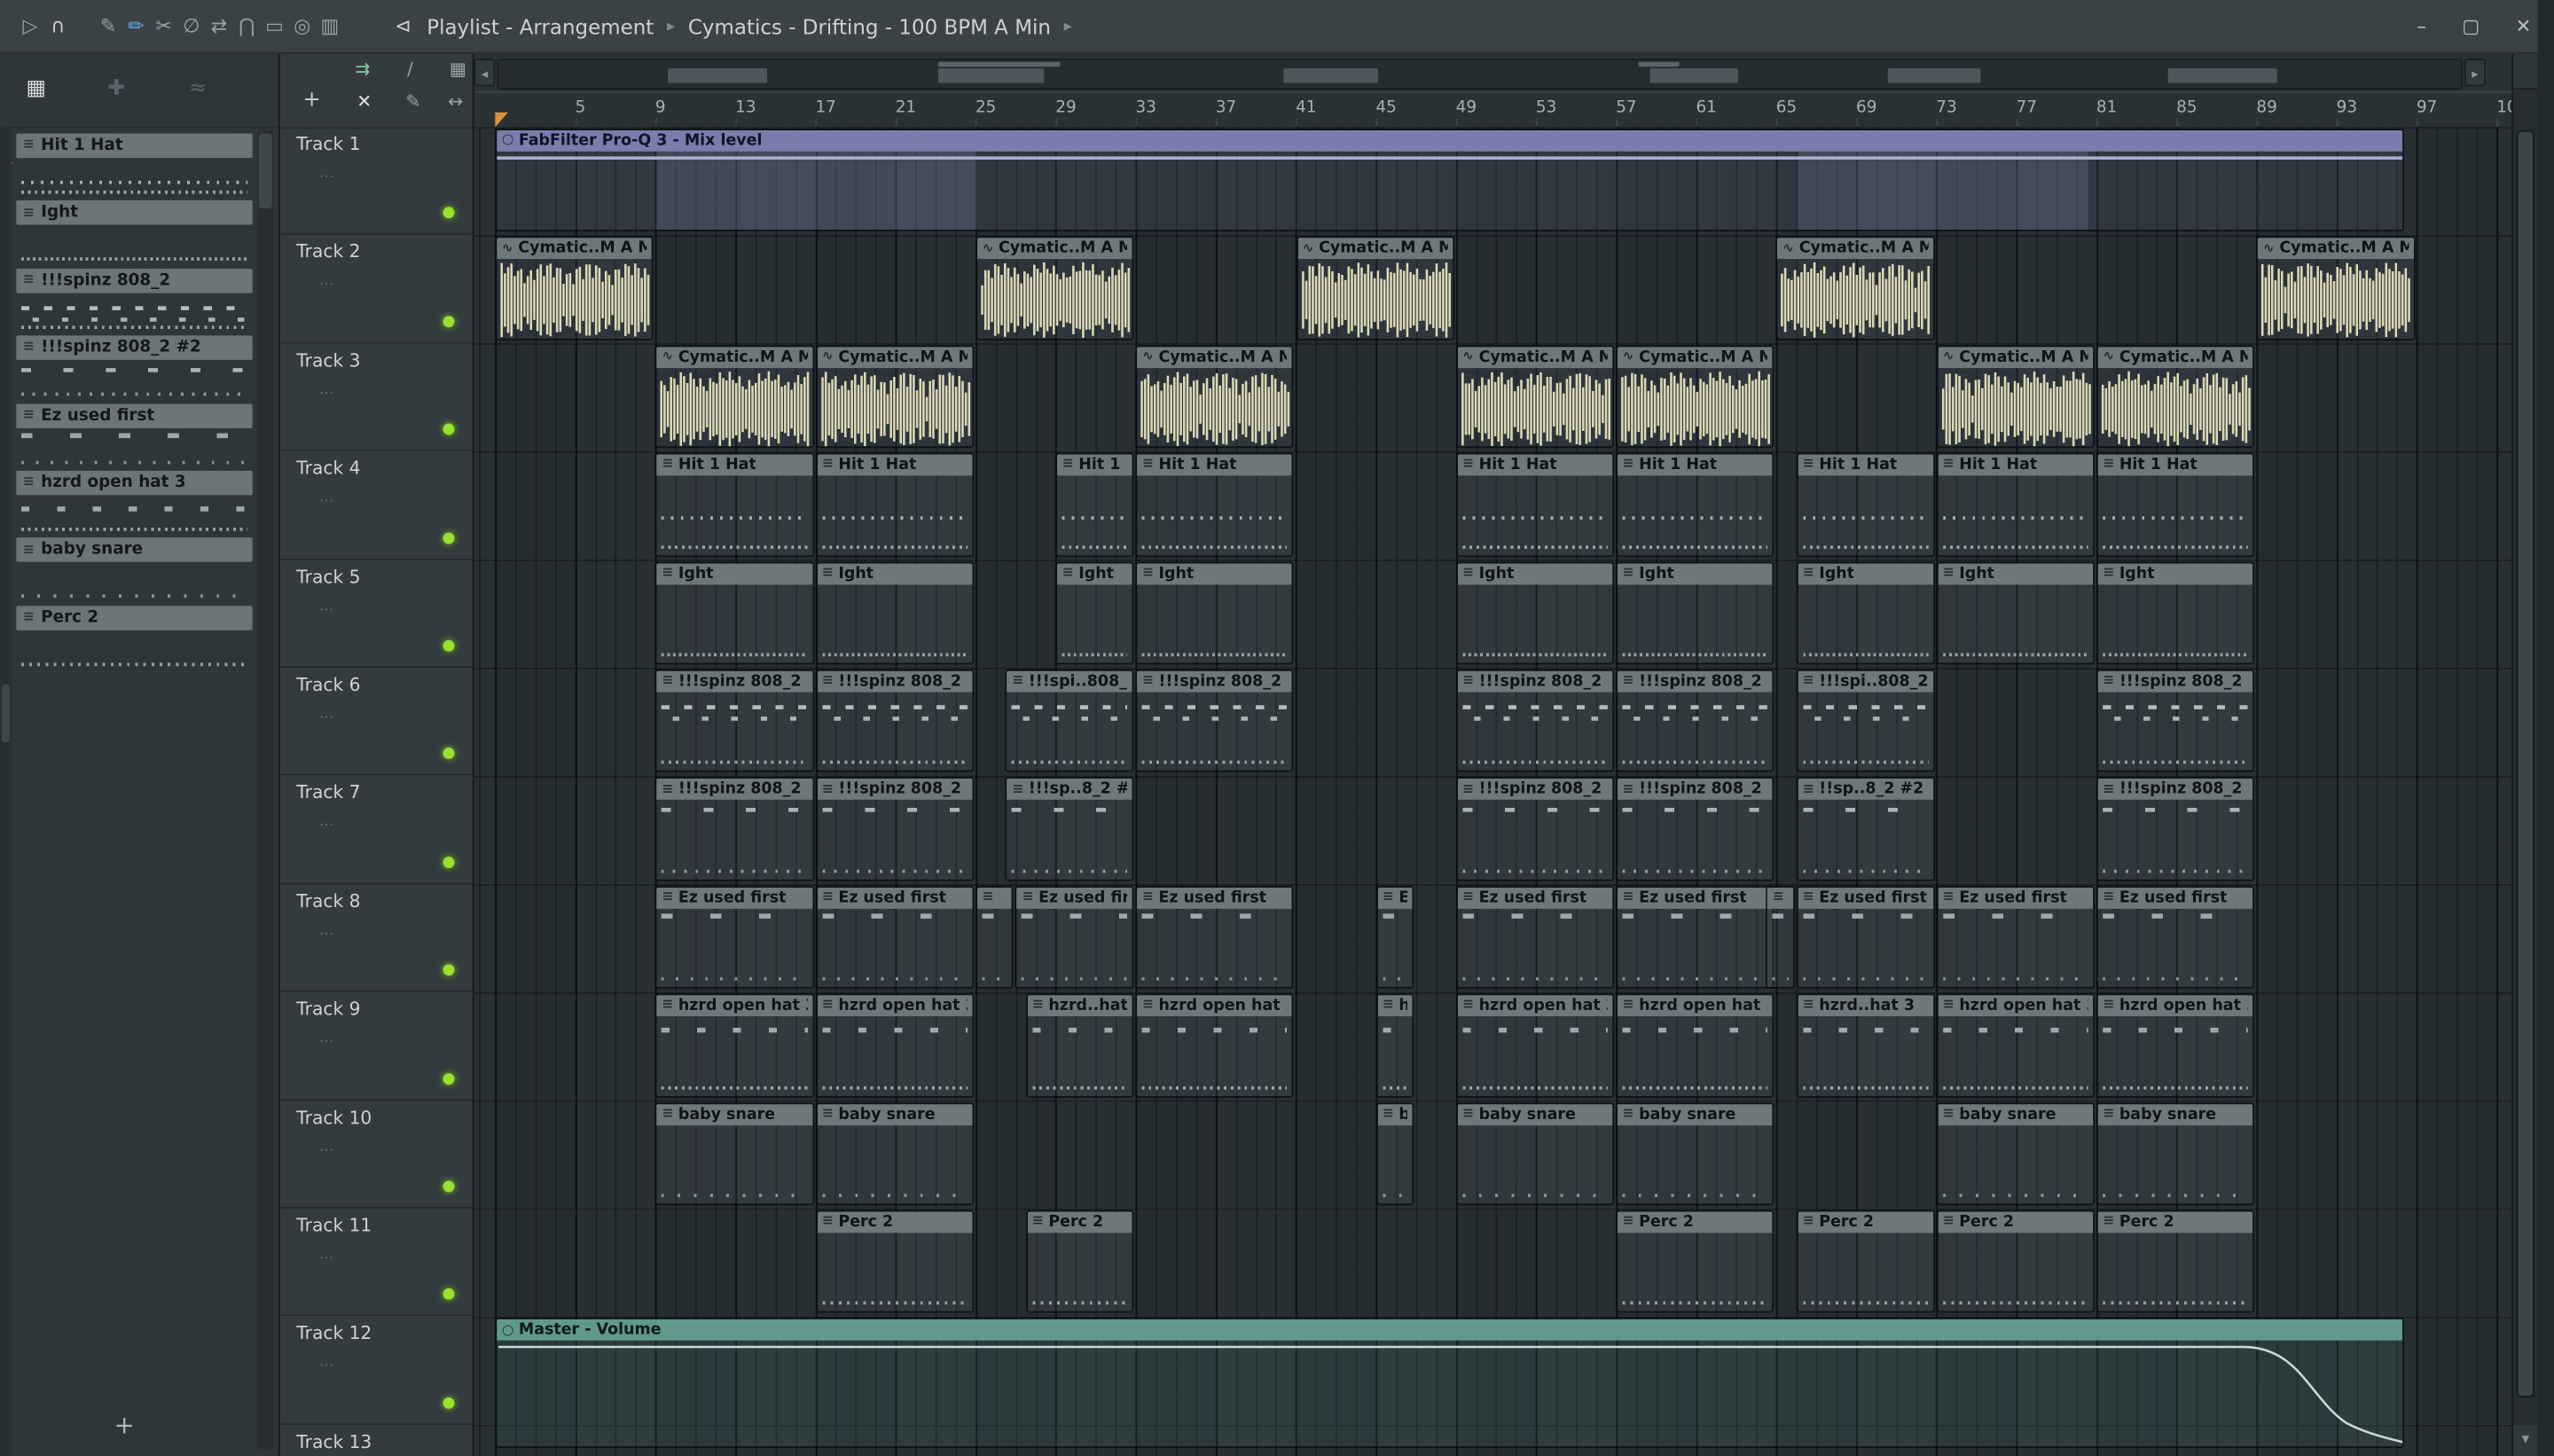 This screenshot has height=1456, width=2554. What do you see at coordinates (458, 69) in the screenshot?
I see `grid-view-icon: ▦` at bounding box center [458, 69].